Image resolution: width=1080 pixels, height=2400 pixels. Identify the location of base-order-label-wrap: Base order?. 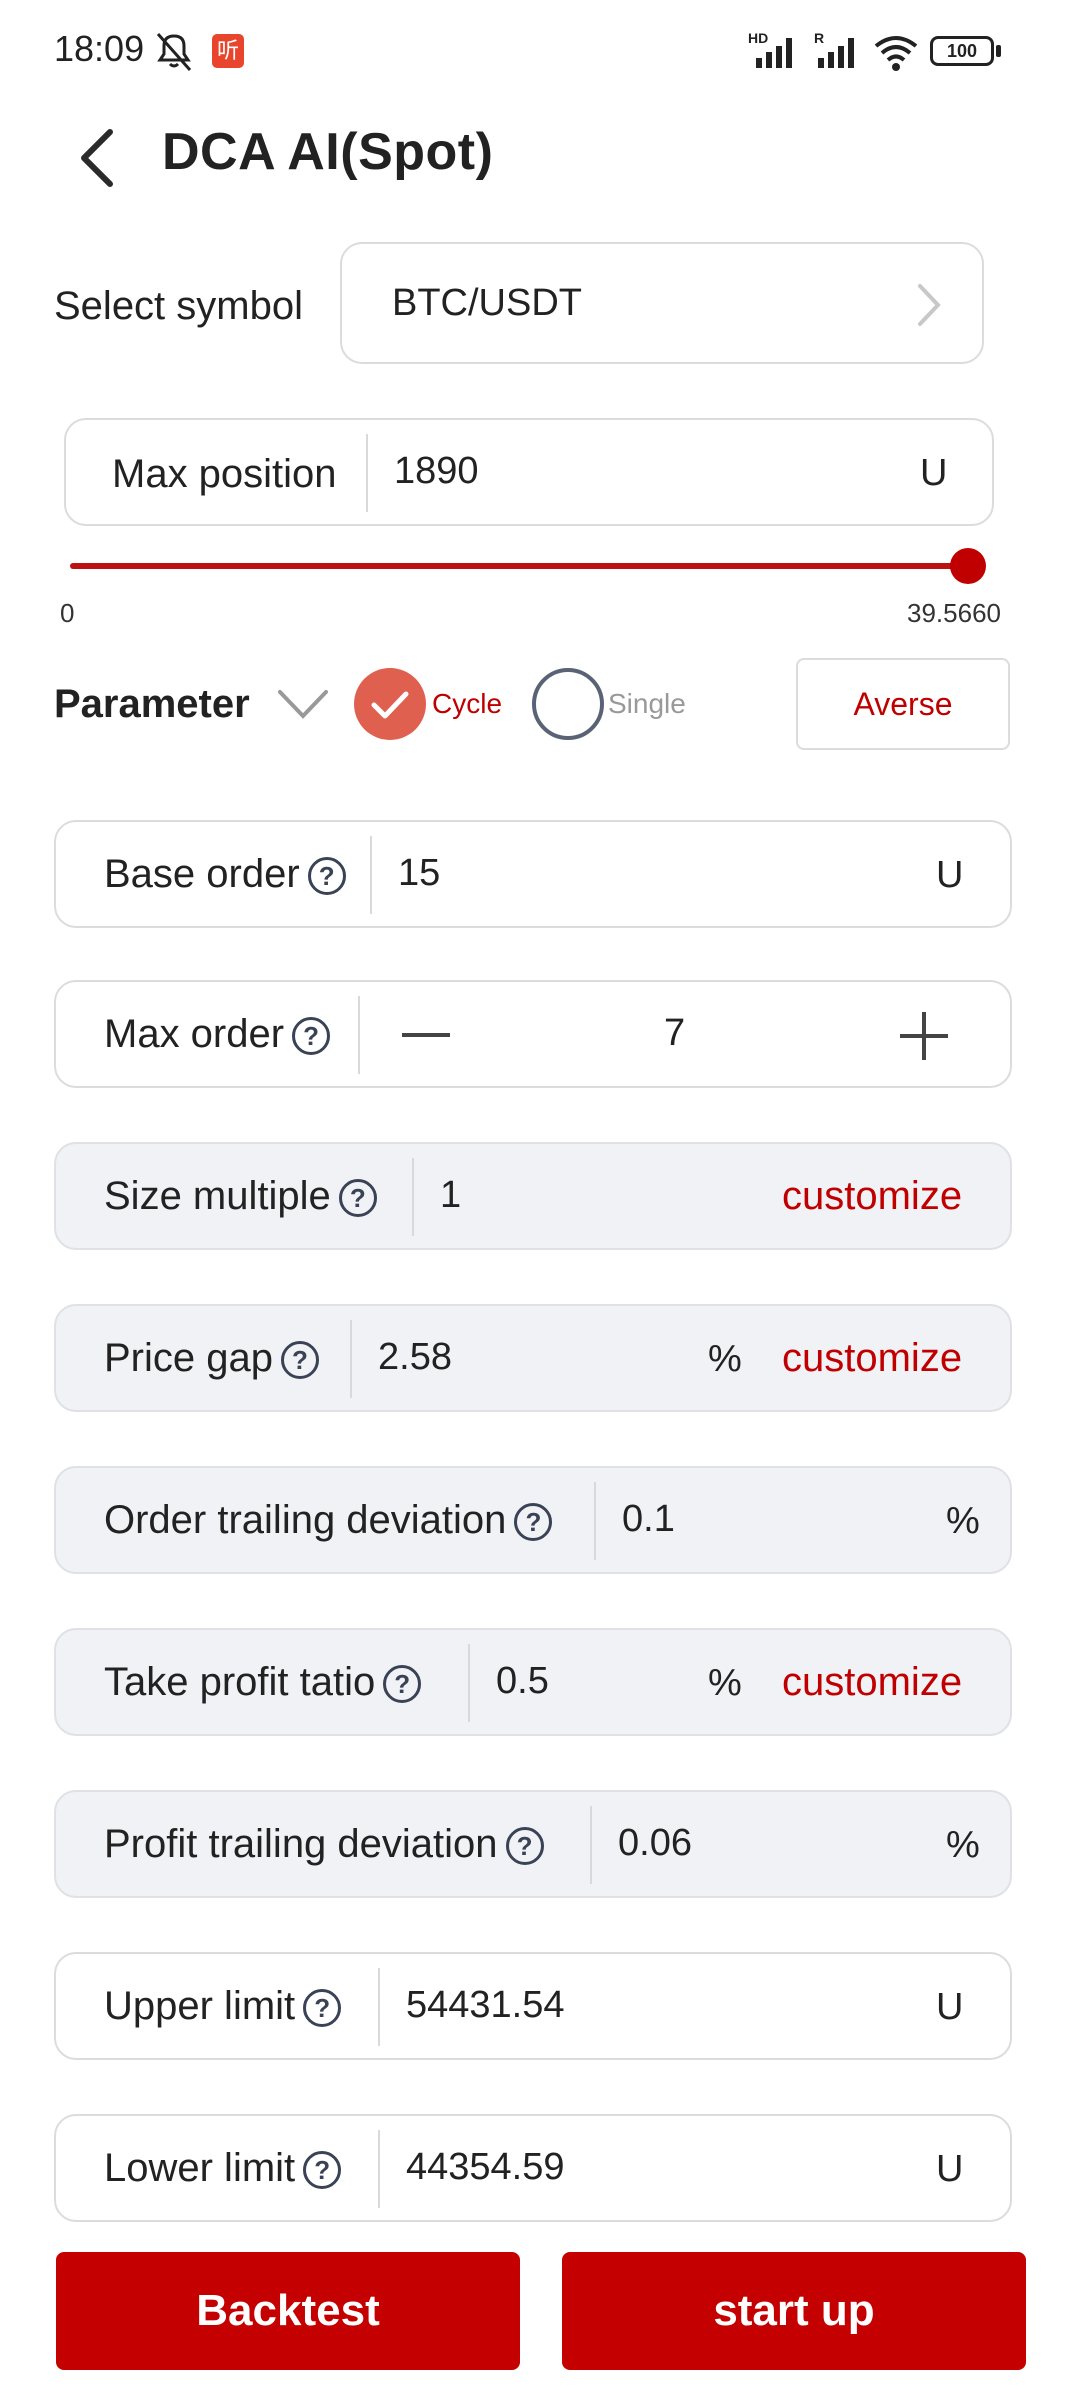
(225, 874).